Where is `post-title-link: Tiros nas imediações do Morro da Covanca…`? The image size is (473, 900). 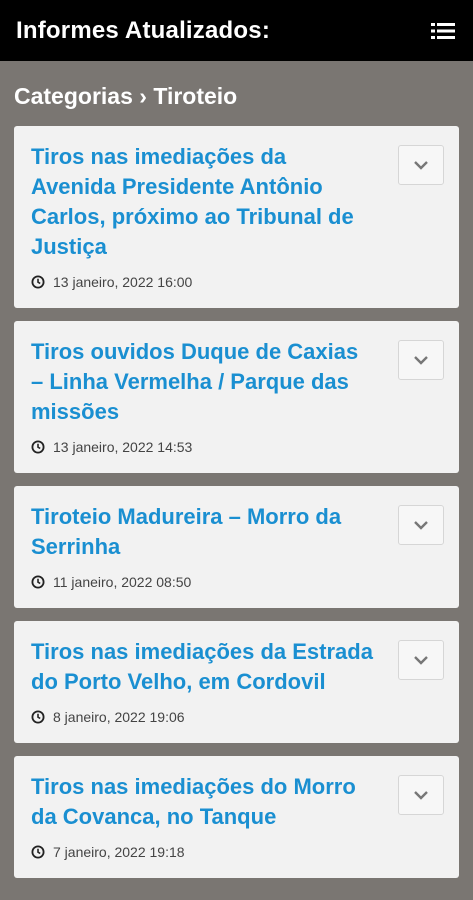 post-title-link: Tiros nas imediações do Morro da Covanca… is located at coordinates (202, 802).